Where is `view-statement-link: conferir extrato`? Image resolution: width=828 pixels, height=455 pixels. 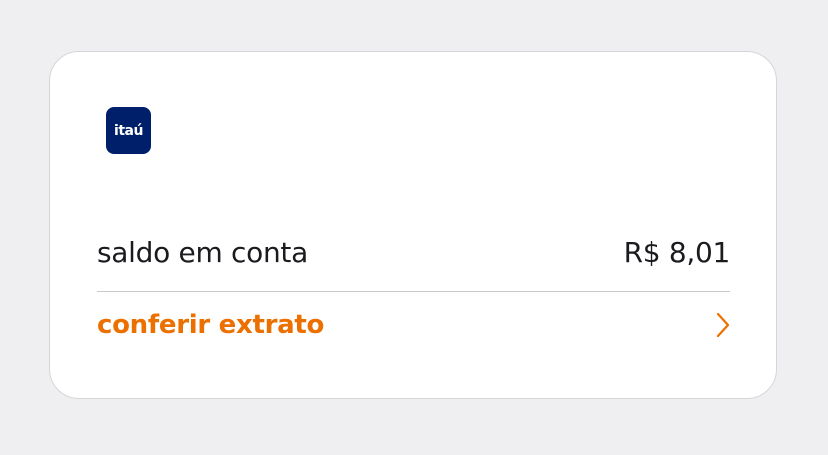
view-statement-link: conferir extrato is located at coordinates (414, 325).